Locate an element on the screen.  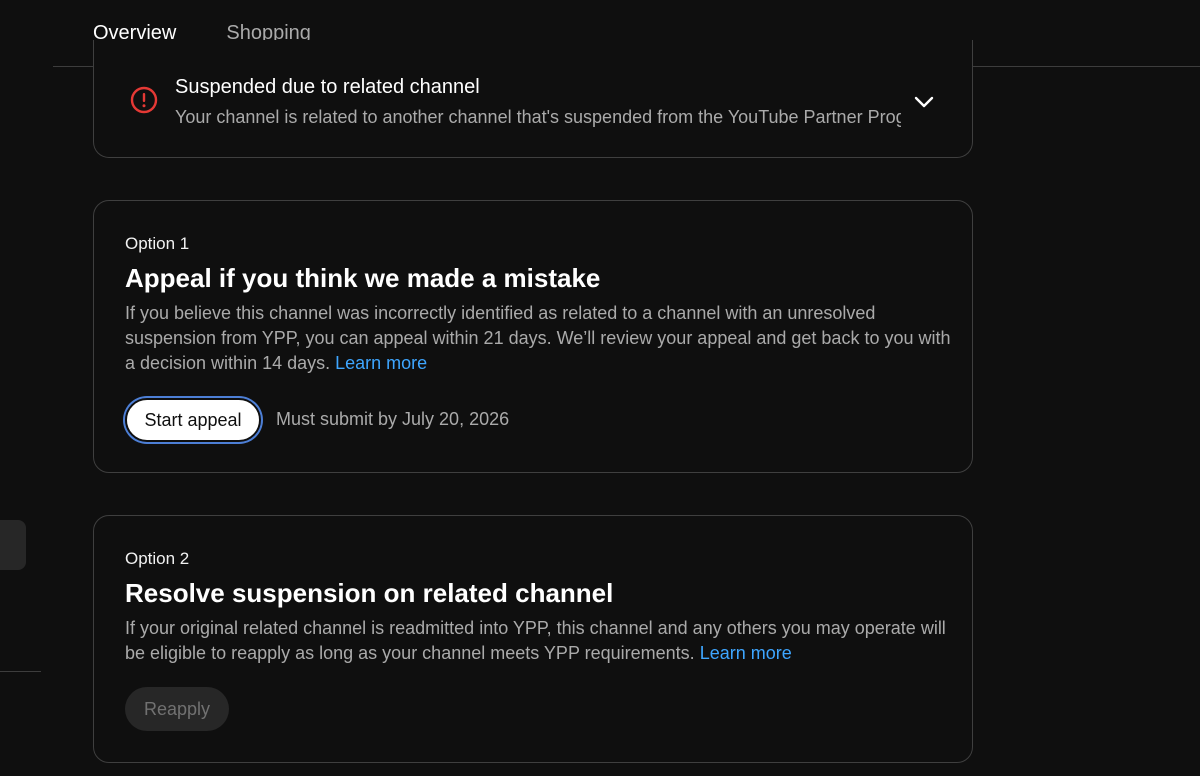
appeal-deadline: Must submit by July 20, 2026 is located at coordinates (393, 419).